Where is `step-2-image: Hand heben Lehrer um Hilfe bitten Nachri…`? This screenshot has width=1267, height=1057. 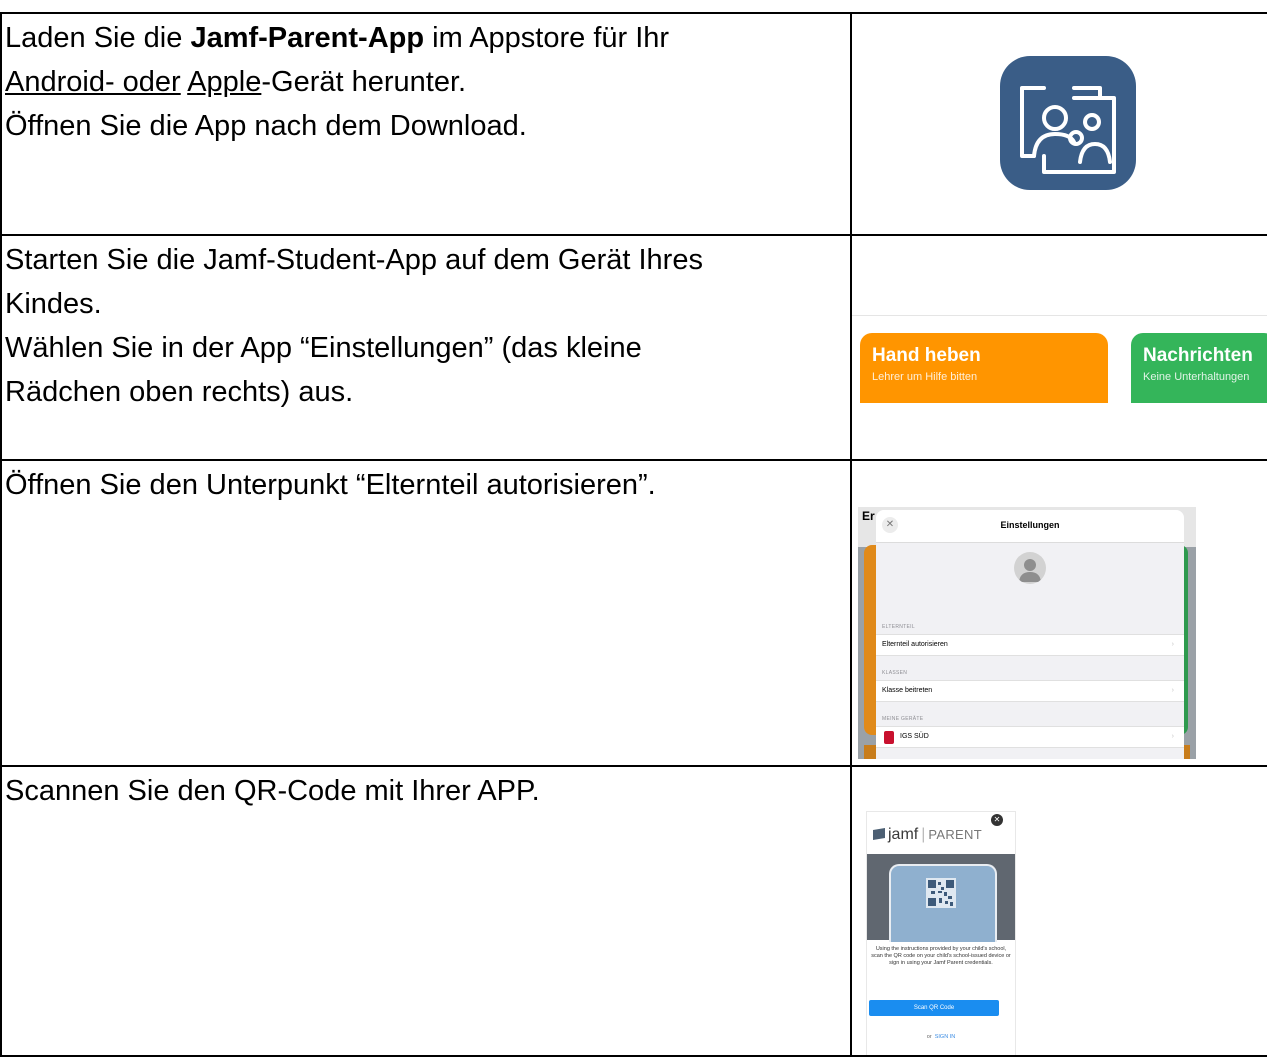
step-2-image: Hand heben Lehrer um Hilfe bitten Nachri… is located at coordinates (1058, 347).